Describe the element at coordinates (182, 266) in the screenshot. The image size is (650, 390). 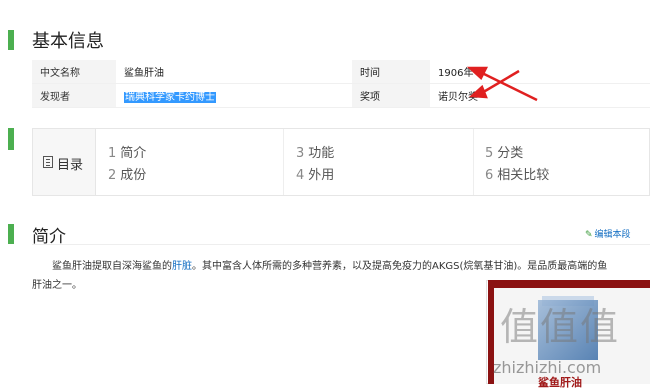
I see `liver-link: 肝脏` at that location.